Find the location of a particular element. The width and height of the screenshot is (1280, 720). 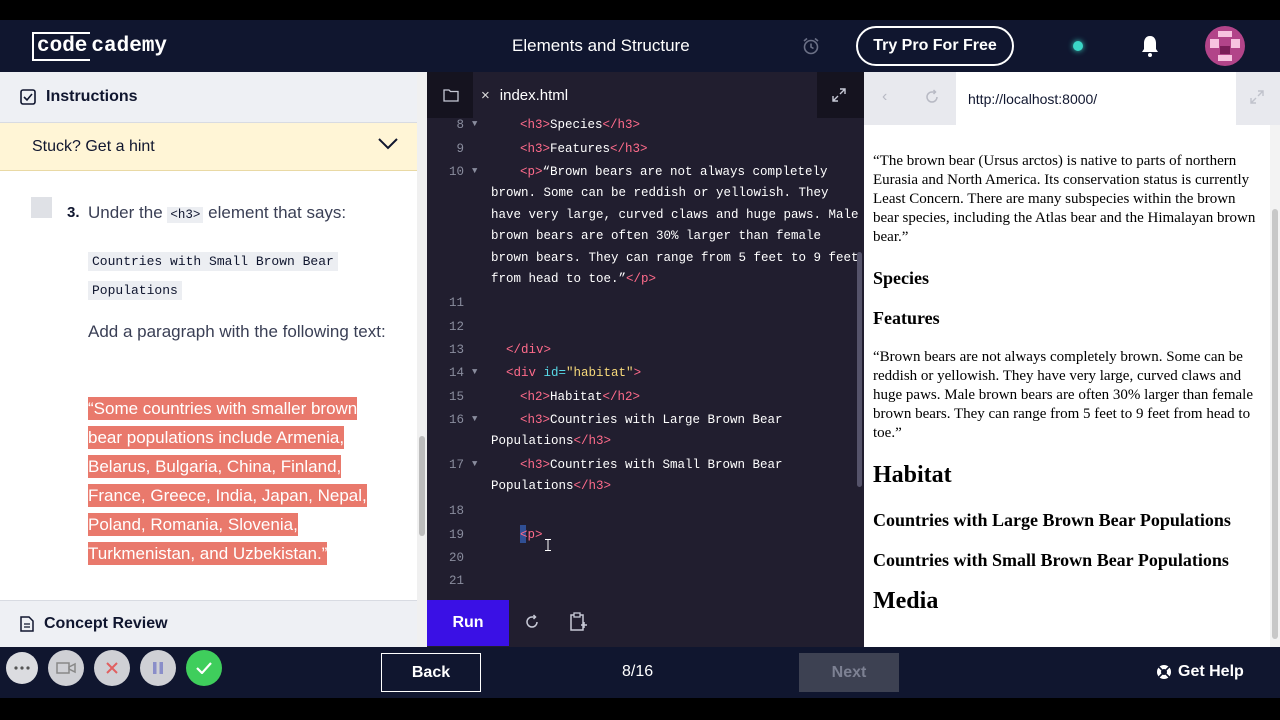

chevron-down-icon is located at coordinates (388, 144).